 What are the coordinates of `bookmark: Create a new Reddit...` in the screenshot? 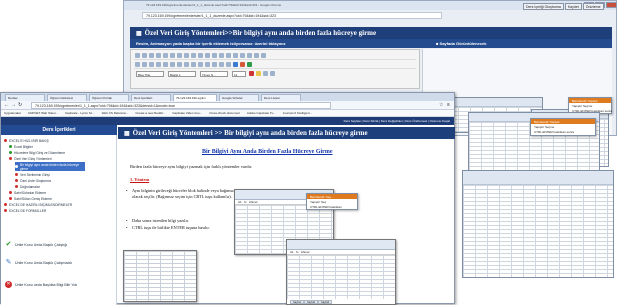 It's located at (150, 113).